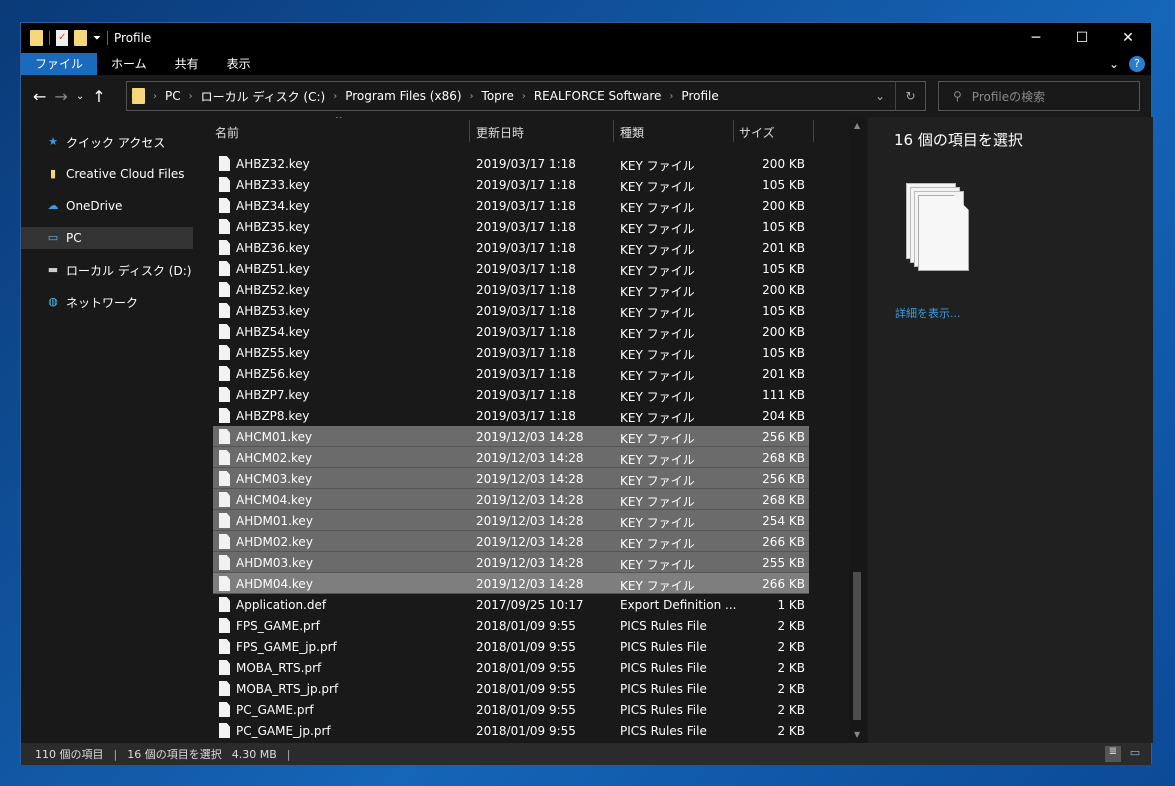 This screenshot has width=1175, height=786. I want to click on file-row: AHBZ34.key 2019/03/17 1:18 KEY ファイル 200 KB, so click(511, 205).